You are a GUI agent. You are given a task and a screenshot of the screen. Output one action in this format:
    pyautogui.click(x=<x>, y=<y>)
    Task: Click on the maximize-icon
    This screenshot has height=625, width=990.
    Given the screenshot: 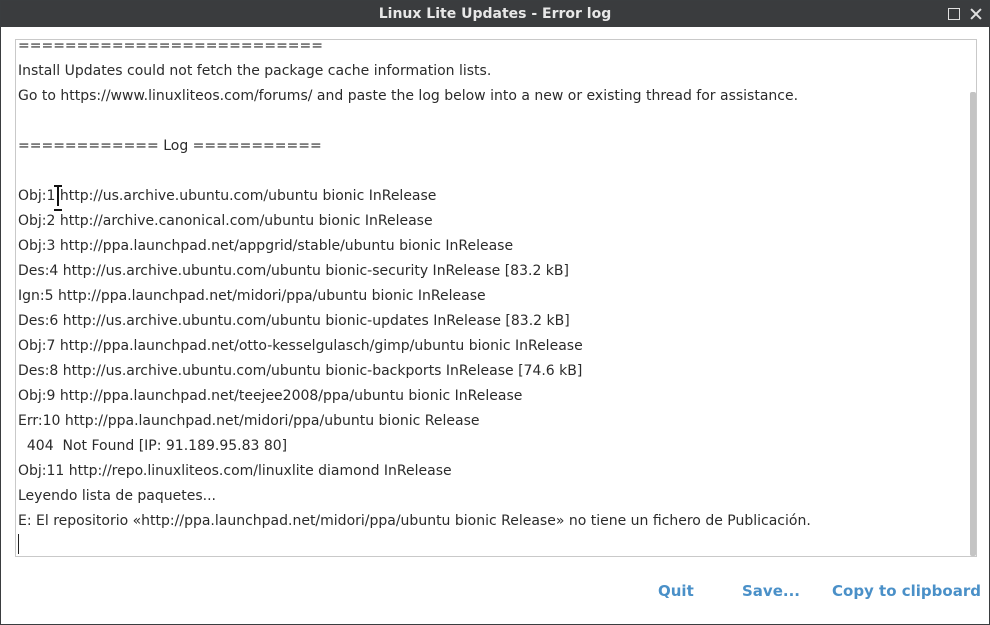 What is the action you would take?
    pyautogui.click(x=954, y=14)
    